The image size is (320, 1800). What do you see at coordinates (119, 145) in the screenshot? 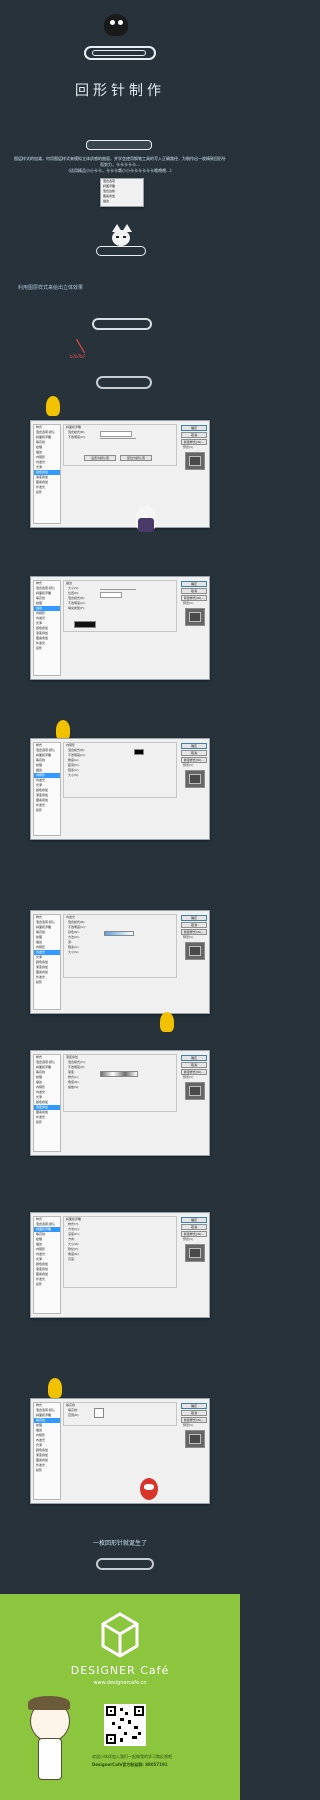
I see `paperclip-thumbnail` at bounding box center [119, 145].